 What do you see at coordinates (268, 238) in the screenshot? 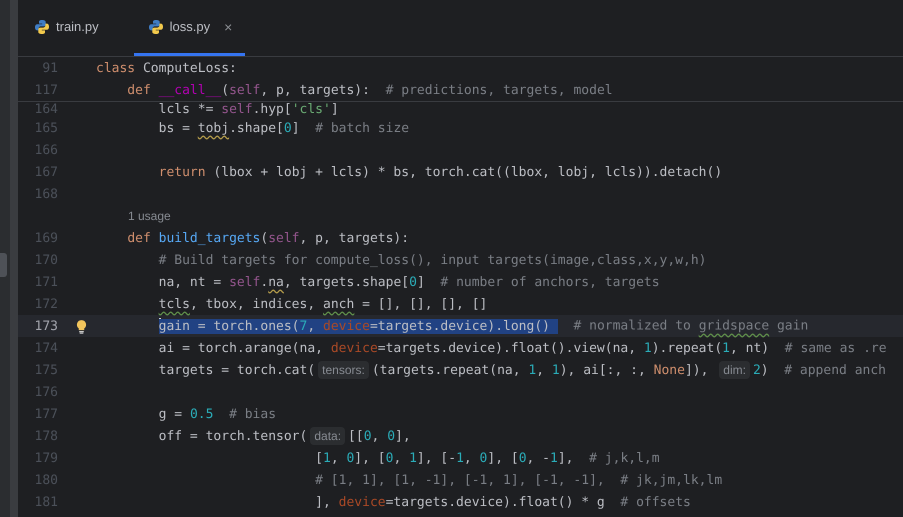
I see `code-line: def build_targets(self, p, targets):` at bounding box center [268, 238].